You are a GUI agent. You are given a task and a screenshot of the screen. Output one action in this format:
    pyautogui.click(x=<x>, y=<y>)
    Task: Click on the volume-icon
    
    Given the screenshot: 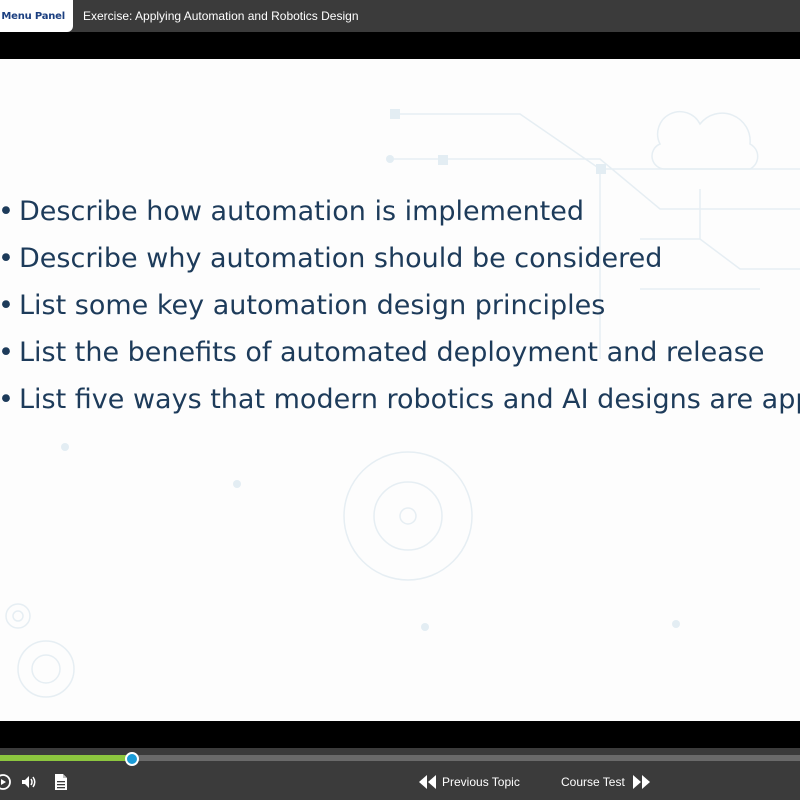 What is the action you would take?
    pyautogui.click(x=29, y=782)
    